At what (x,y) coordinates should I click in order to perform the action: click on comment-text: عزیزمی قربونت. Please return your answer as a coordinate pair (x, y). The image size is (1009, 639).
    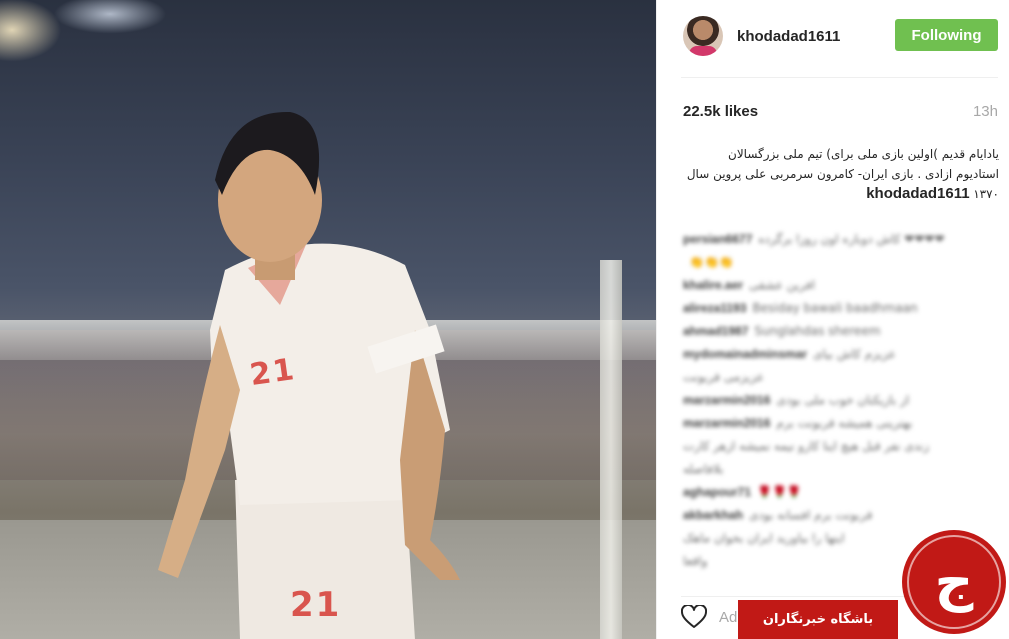
    Looking at the image, I should click on (724, 377).